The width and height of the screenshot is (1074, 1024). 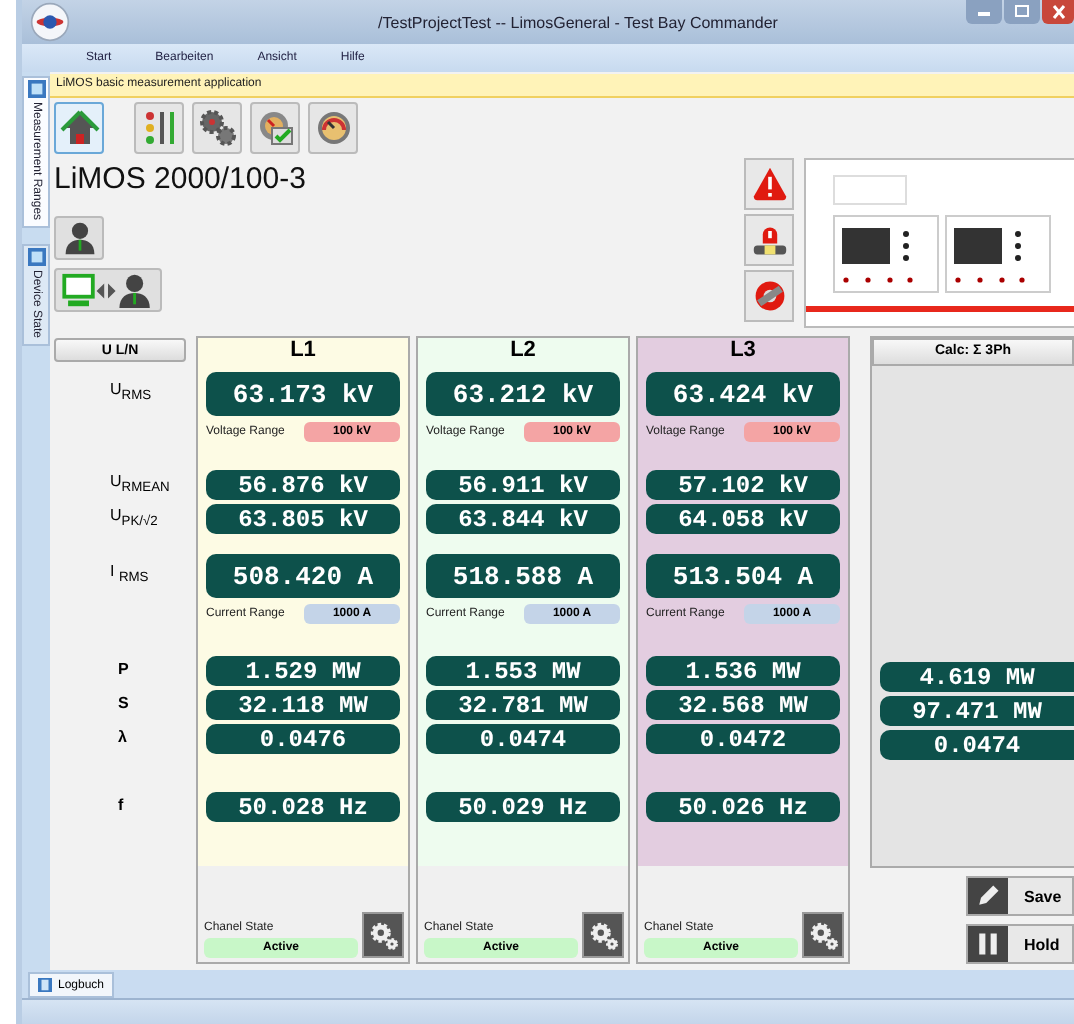 I want to click on person-icon, so click(x=79, y=238).